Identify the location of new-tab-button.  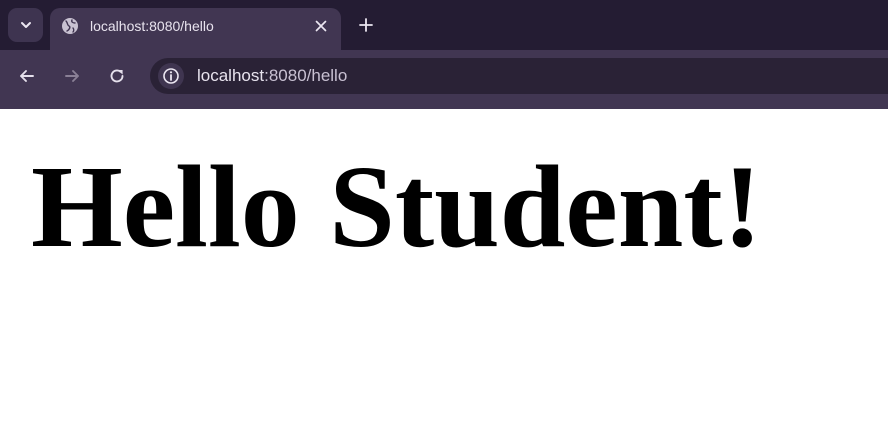
(366, 25).